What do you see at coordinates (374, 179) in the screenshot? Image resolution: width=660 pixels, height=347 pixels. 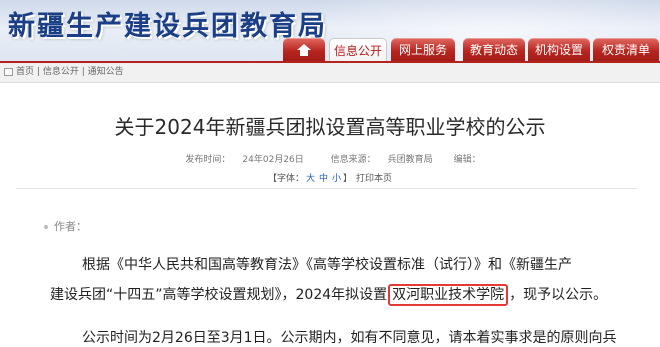 I see `print-page-link: 打印本页` at bounding box center [374, 179].